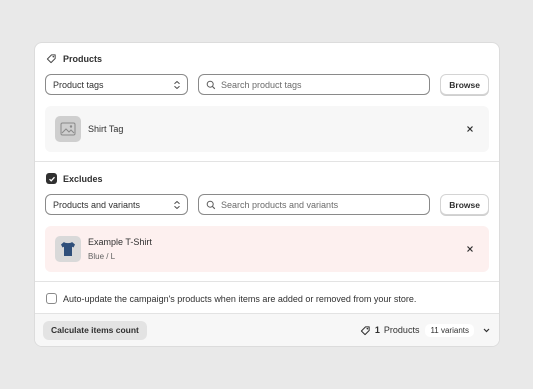 The image size is (533, 389). What do you see at coordinates (102, 256) in the screenshot?
I see `excluded-product-variant: Blue / L` at bounding box center [102, 256].